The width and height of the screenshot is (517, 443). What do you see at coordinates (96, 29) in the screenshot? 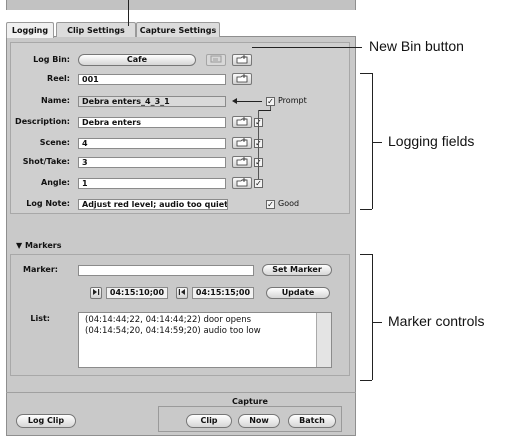
I see `tab-clip-settings: Clip Settings` at bounding box center [96, 29].